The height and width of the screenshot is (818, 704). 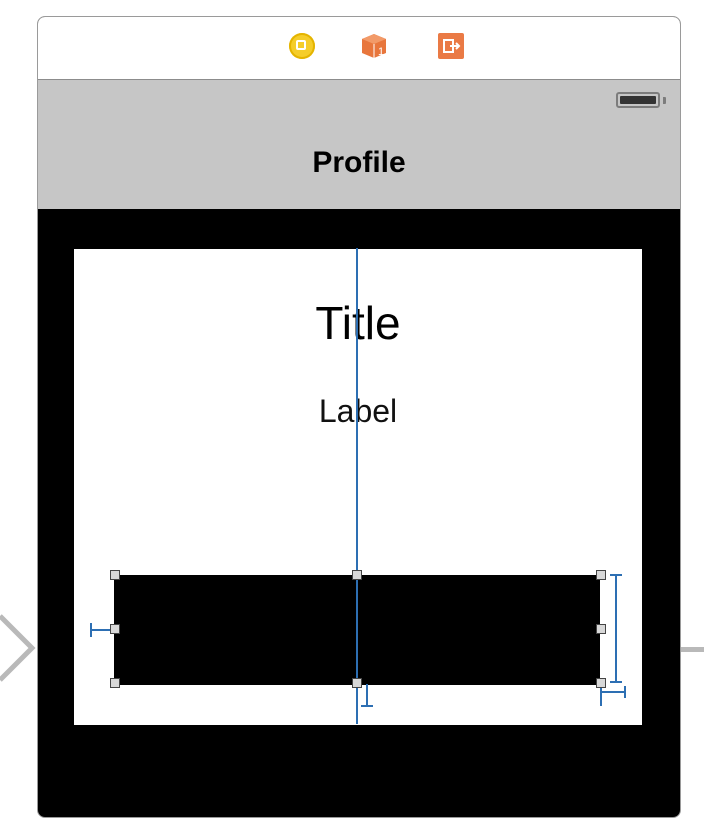 I want to click on subtitle-label: Label, so click(x=358, y=411).